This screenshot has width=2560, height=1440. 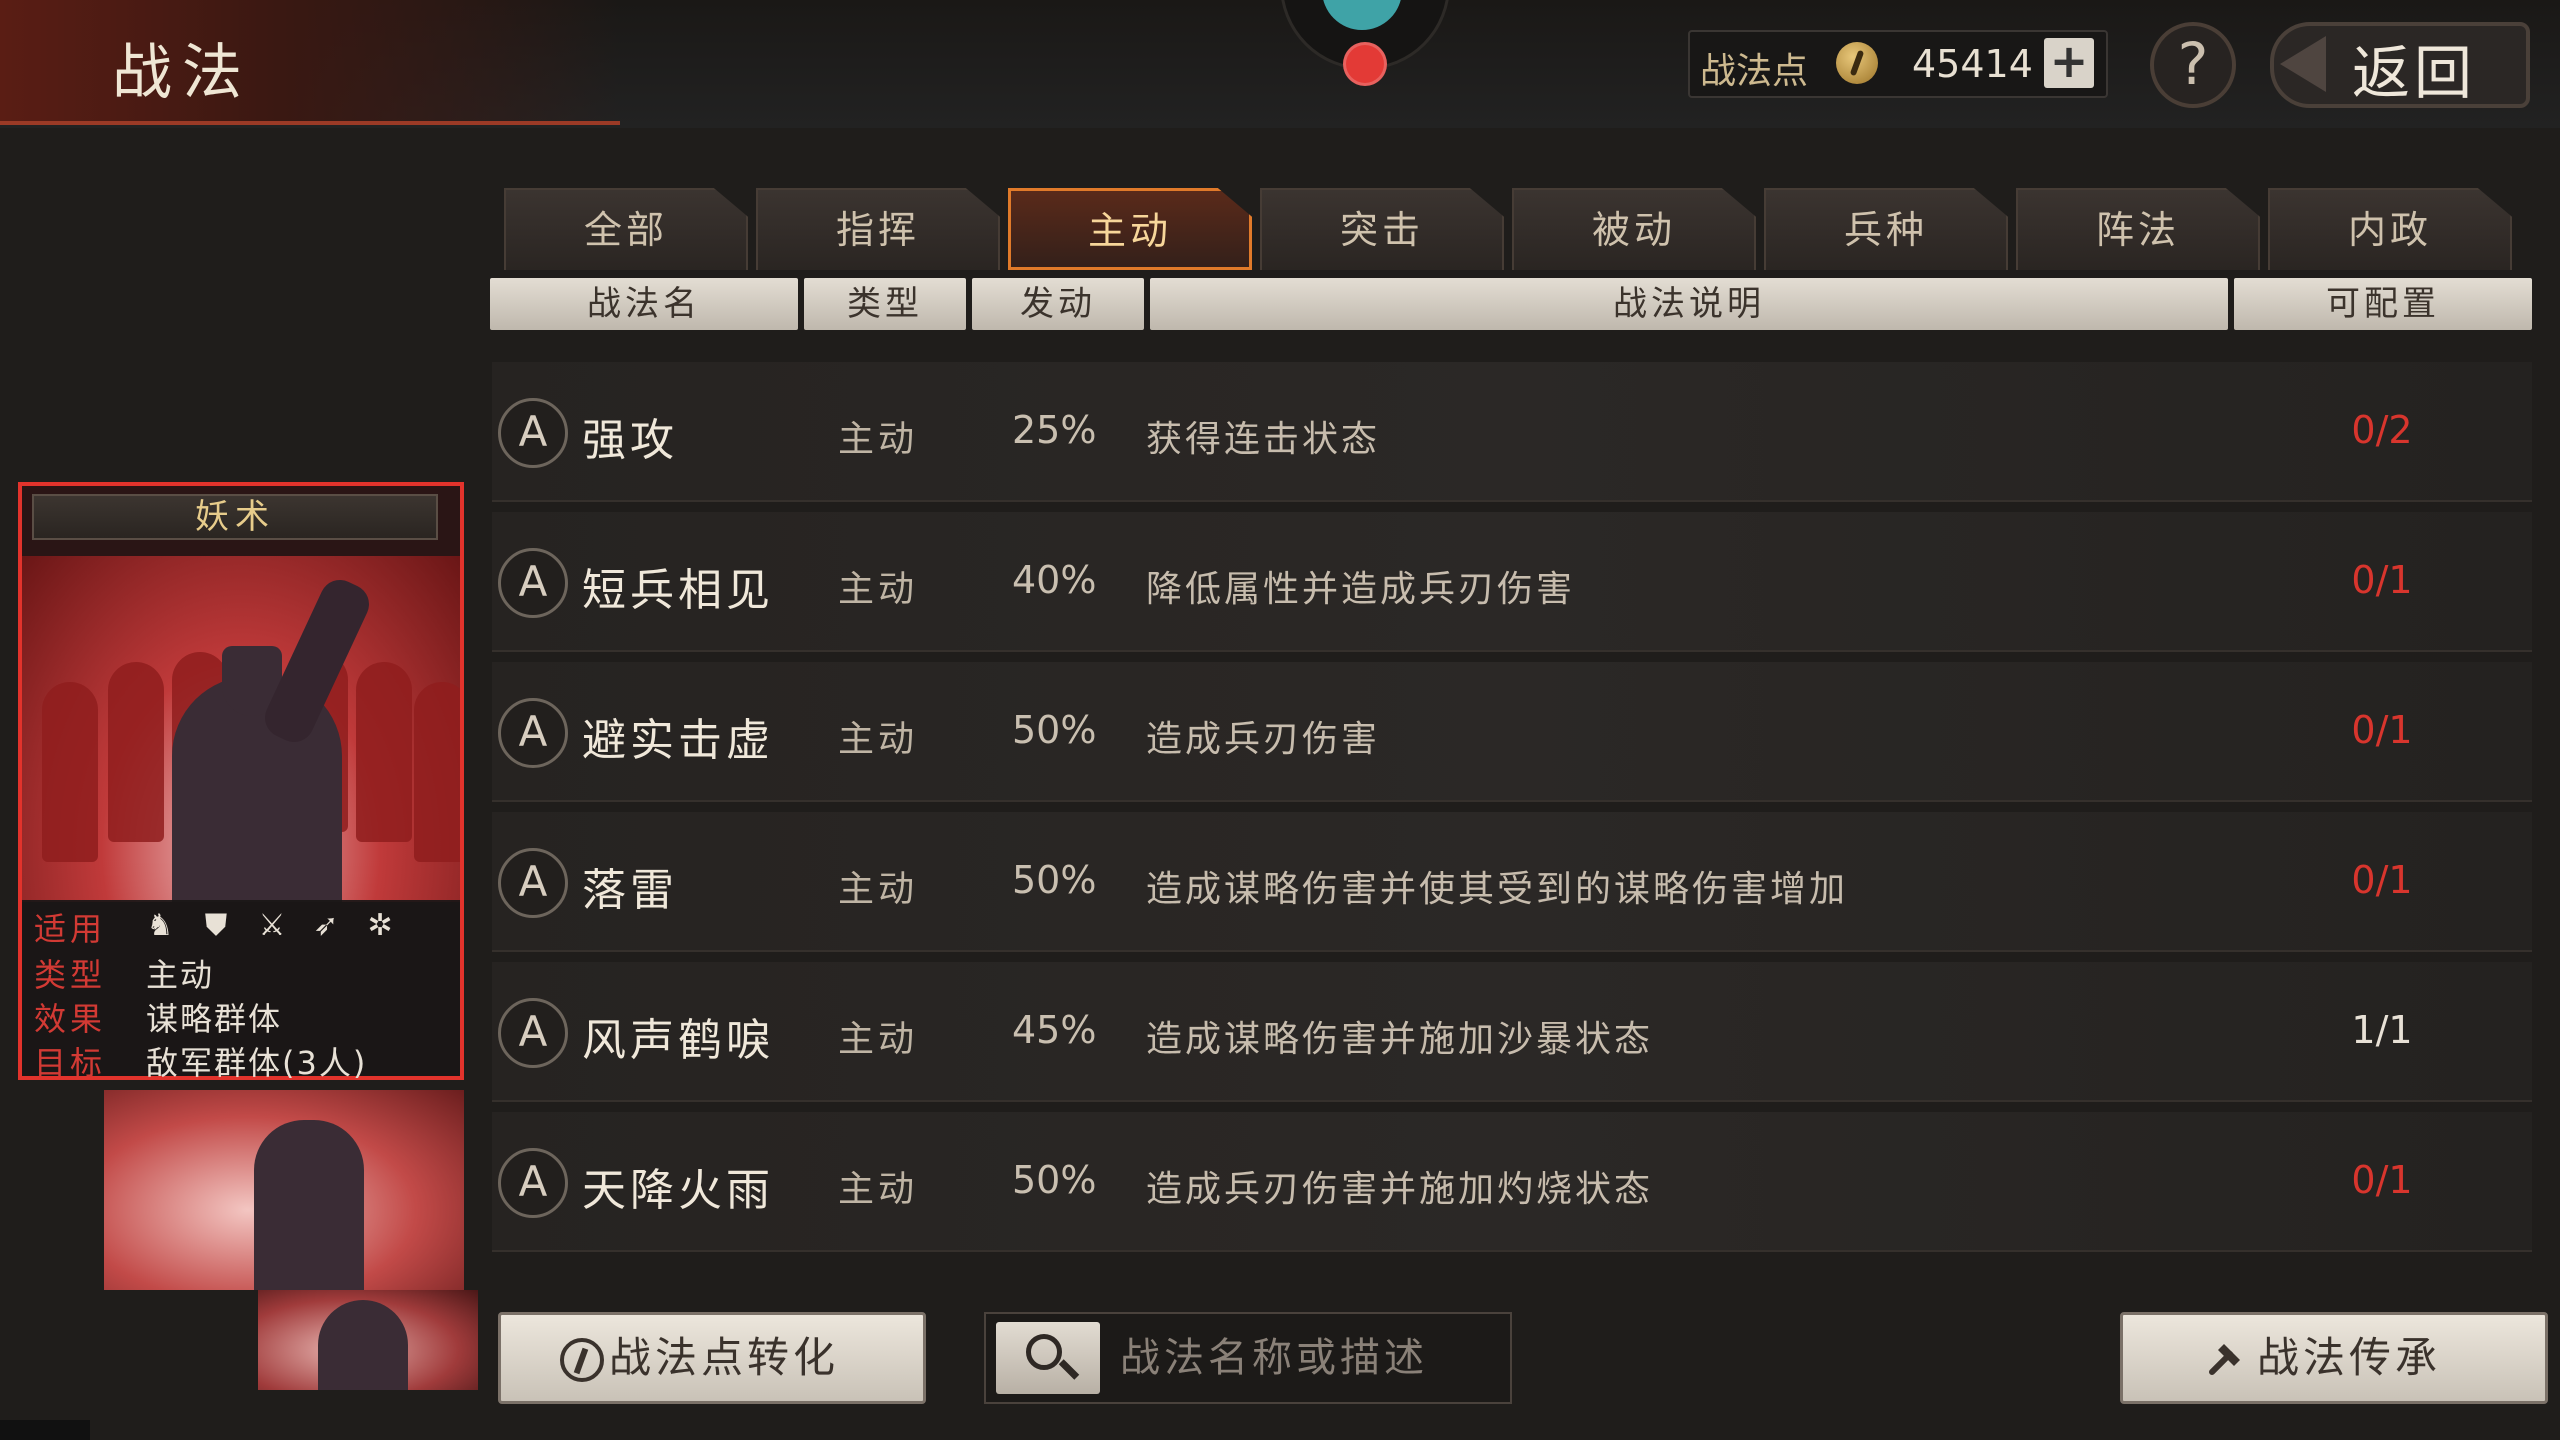 What do you see at coordinates (885, 304) in the screenshot?
I see `column-header-type: 类型` at bounding box center [885, 304].